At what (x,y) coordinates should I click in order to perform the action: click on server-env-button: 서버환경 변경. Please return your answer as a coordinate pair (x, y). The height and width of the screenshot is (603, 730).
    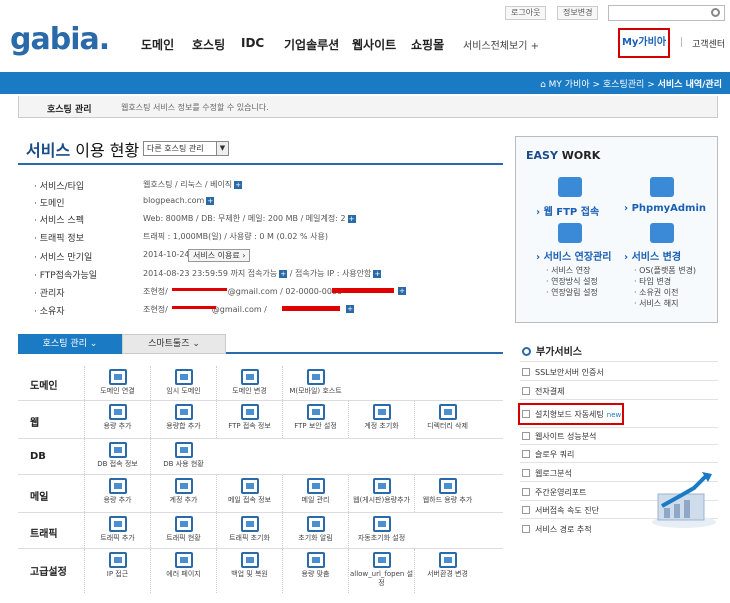
    Looking at the image, I should click on (447, 571).